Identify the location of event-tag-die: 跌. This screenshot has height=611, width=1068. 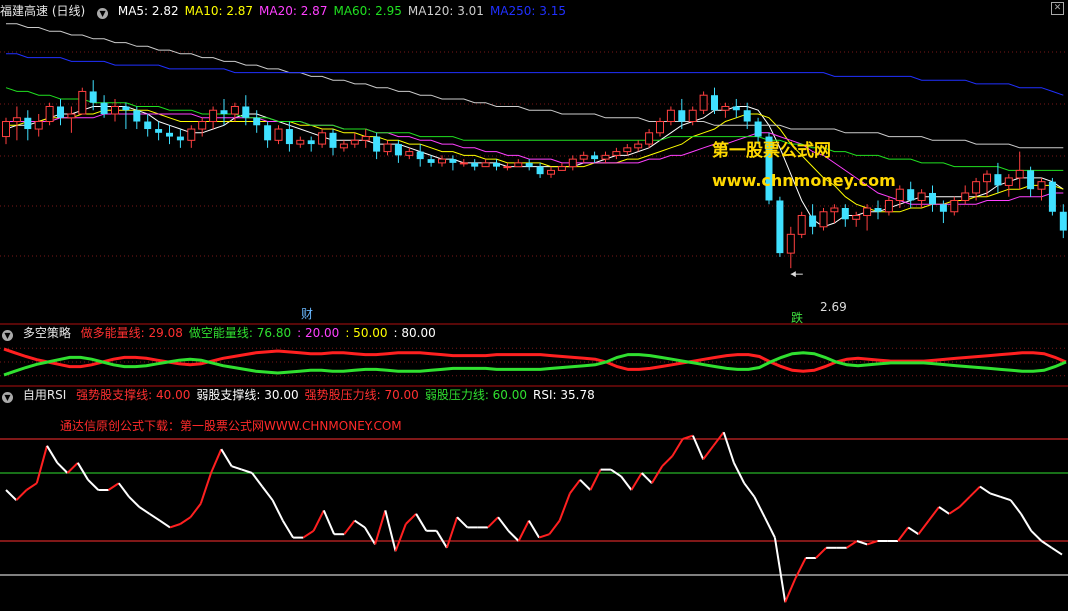
(797, 317).